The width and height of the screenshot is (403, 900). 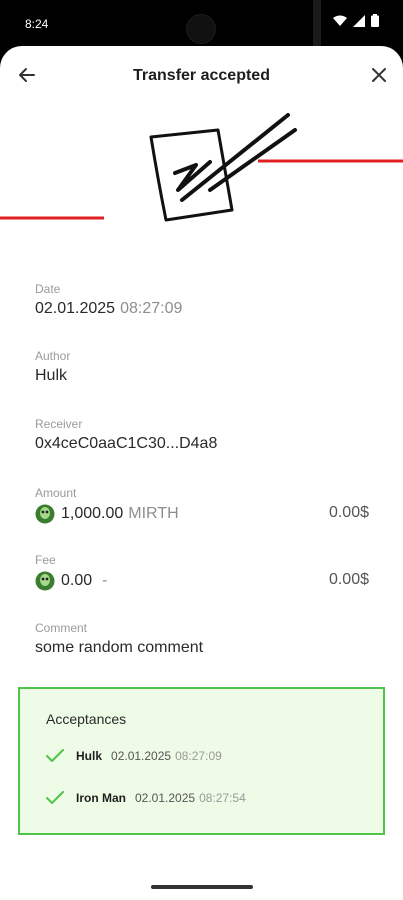 What do you see at coordinates (205, 514) in the screenshot?
I see `amount-value-row: 1,000.00 MIRTH 0.00$` at bounding box center [205, 514].